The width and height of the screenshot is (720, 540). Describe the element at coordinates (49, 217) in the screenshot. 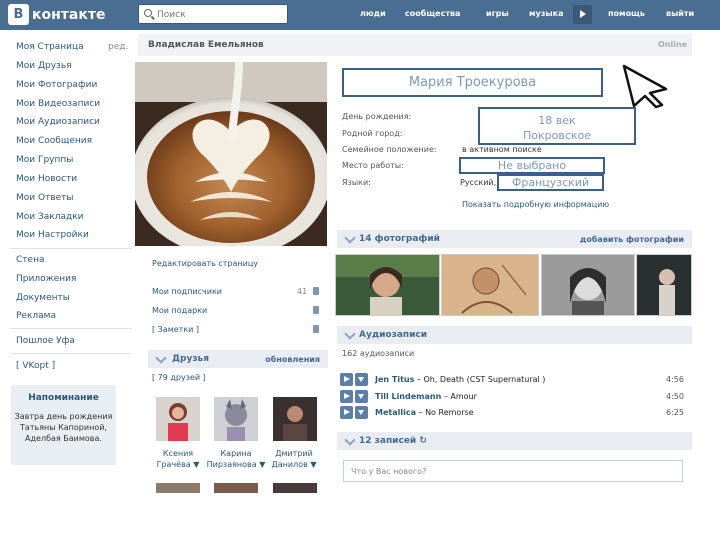

I see `sidebar-item-bookmarks: Мои Закладки` at that location.